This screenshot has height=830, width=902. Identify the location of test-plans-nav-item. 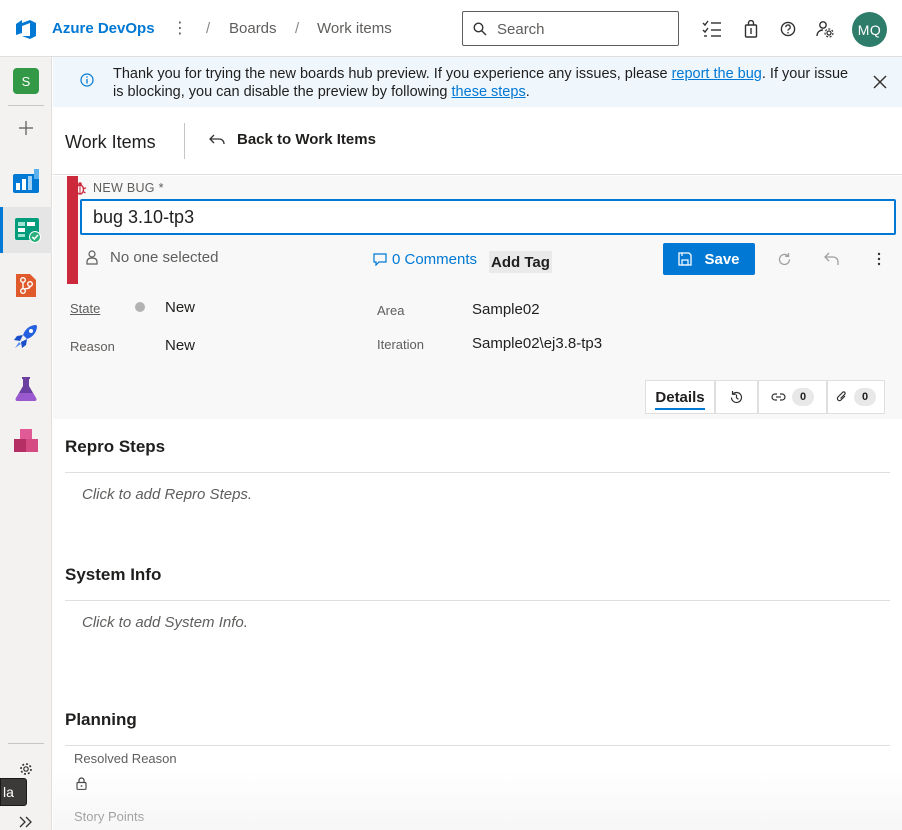
(26, 389).